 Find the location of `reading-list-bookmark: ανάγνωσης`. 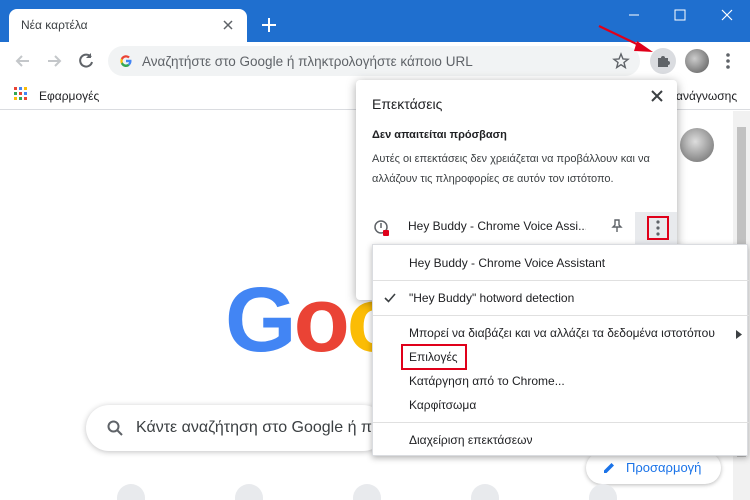

reading-list-bookmark: ανάγνωσης is located at coordinates (706, 96).